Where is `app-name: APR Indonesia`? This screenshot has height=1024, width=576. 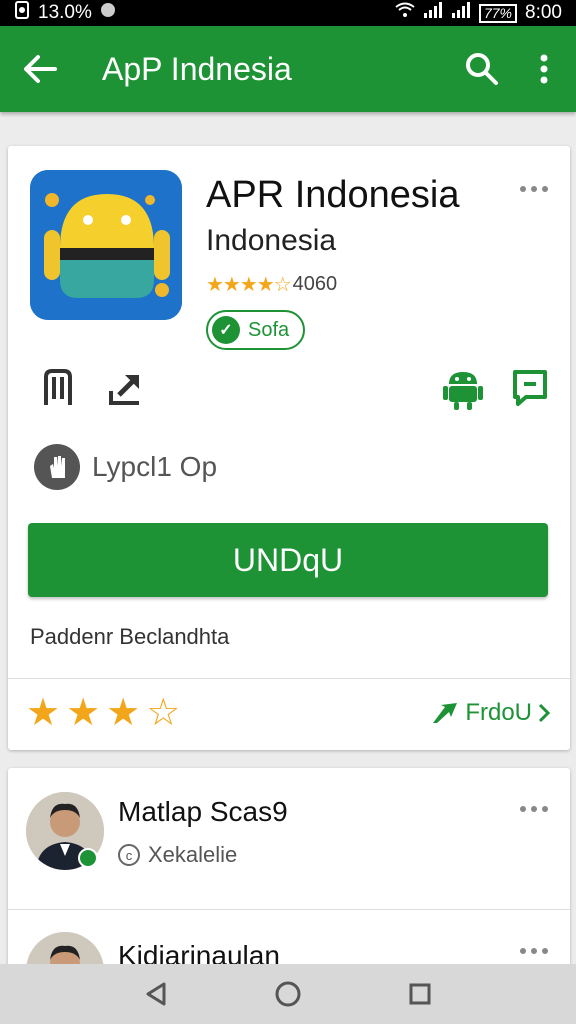
app-name: APR Indonesia is located at coordinates (333, 195).